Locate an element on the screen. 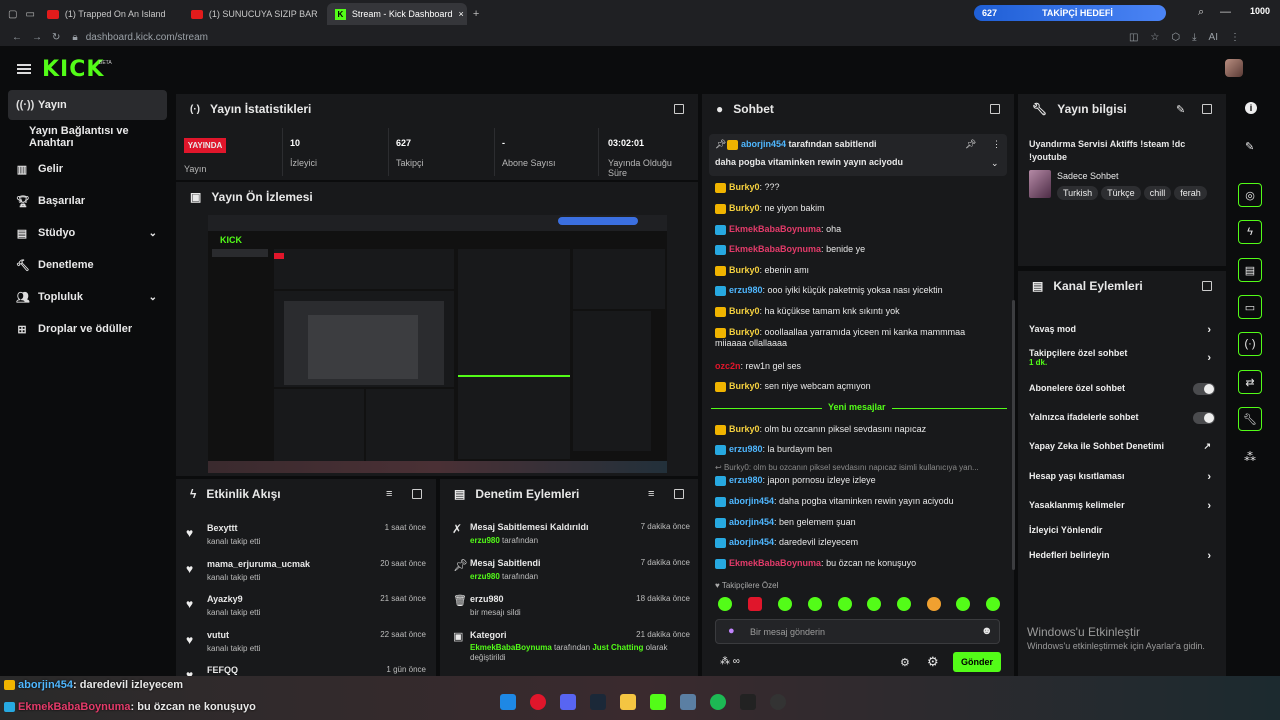 Image resolution: width=1280 pixels, height=720 pixels. user-avatar is located at coordinates (1234, 68).